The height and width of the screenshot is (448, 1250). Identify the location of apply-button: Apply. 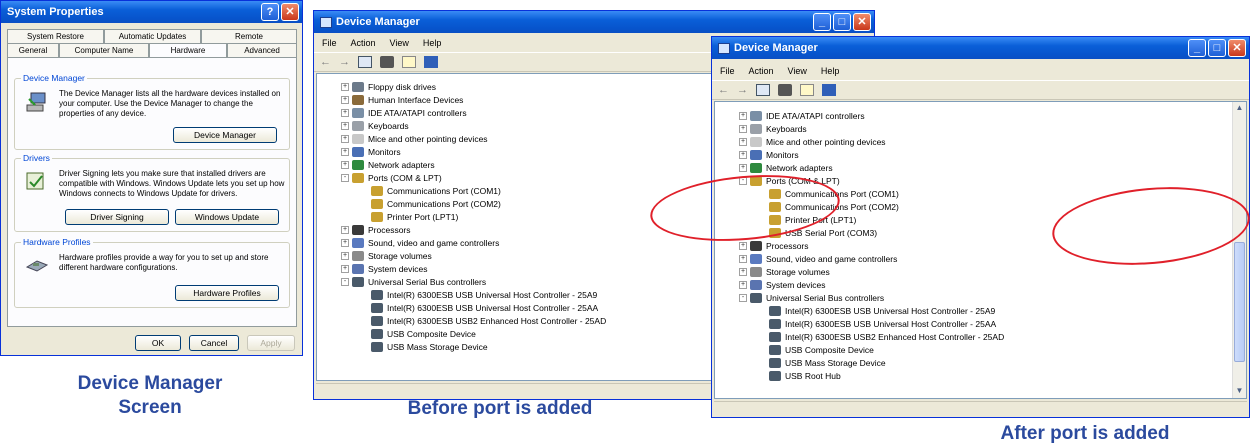
(271, 343).